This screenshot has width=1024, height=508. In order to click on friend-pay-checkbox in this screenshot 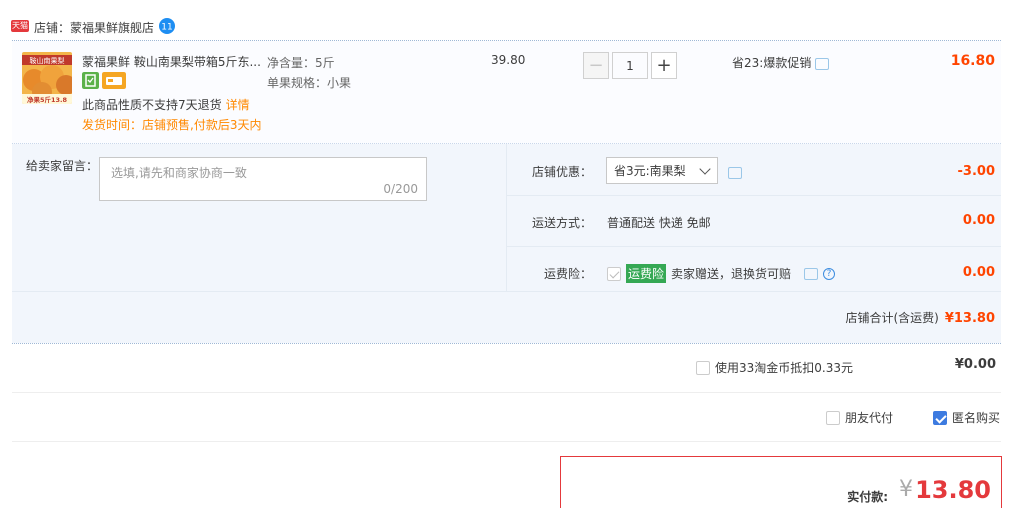, I will do `click(833, 417)`.